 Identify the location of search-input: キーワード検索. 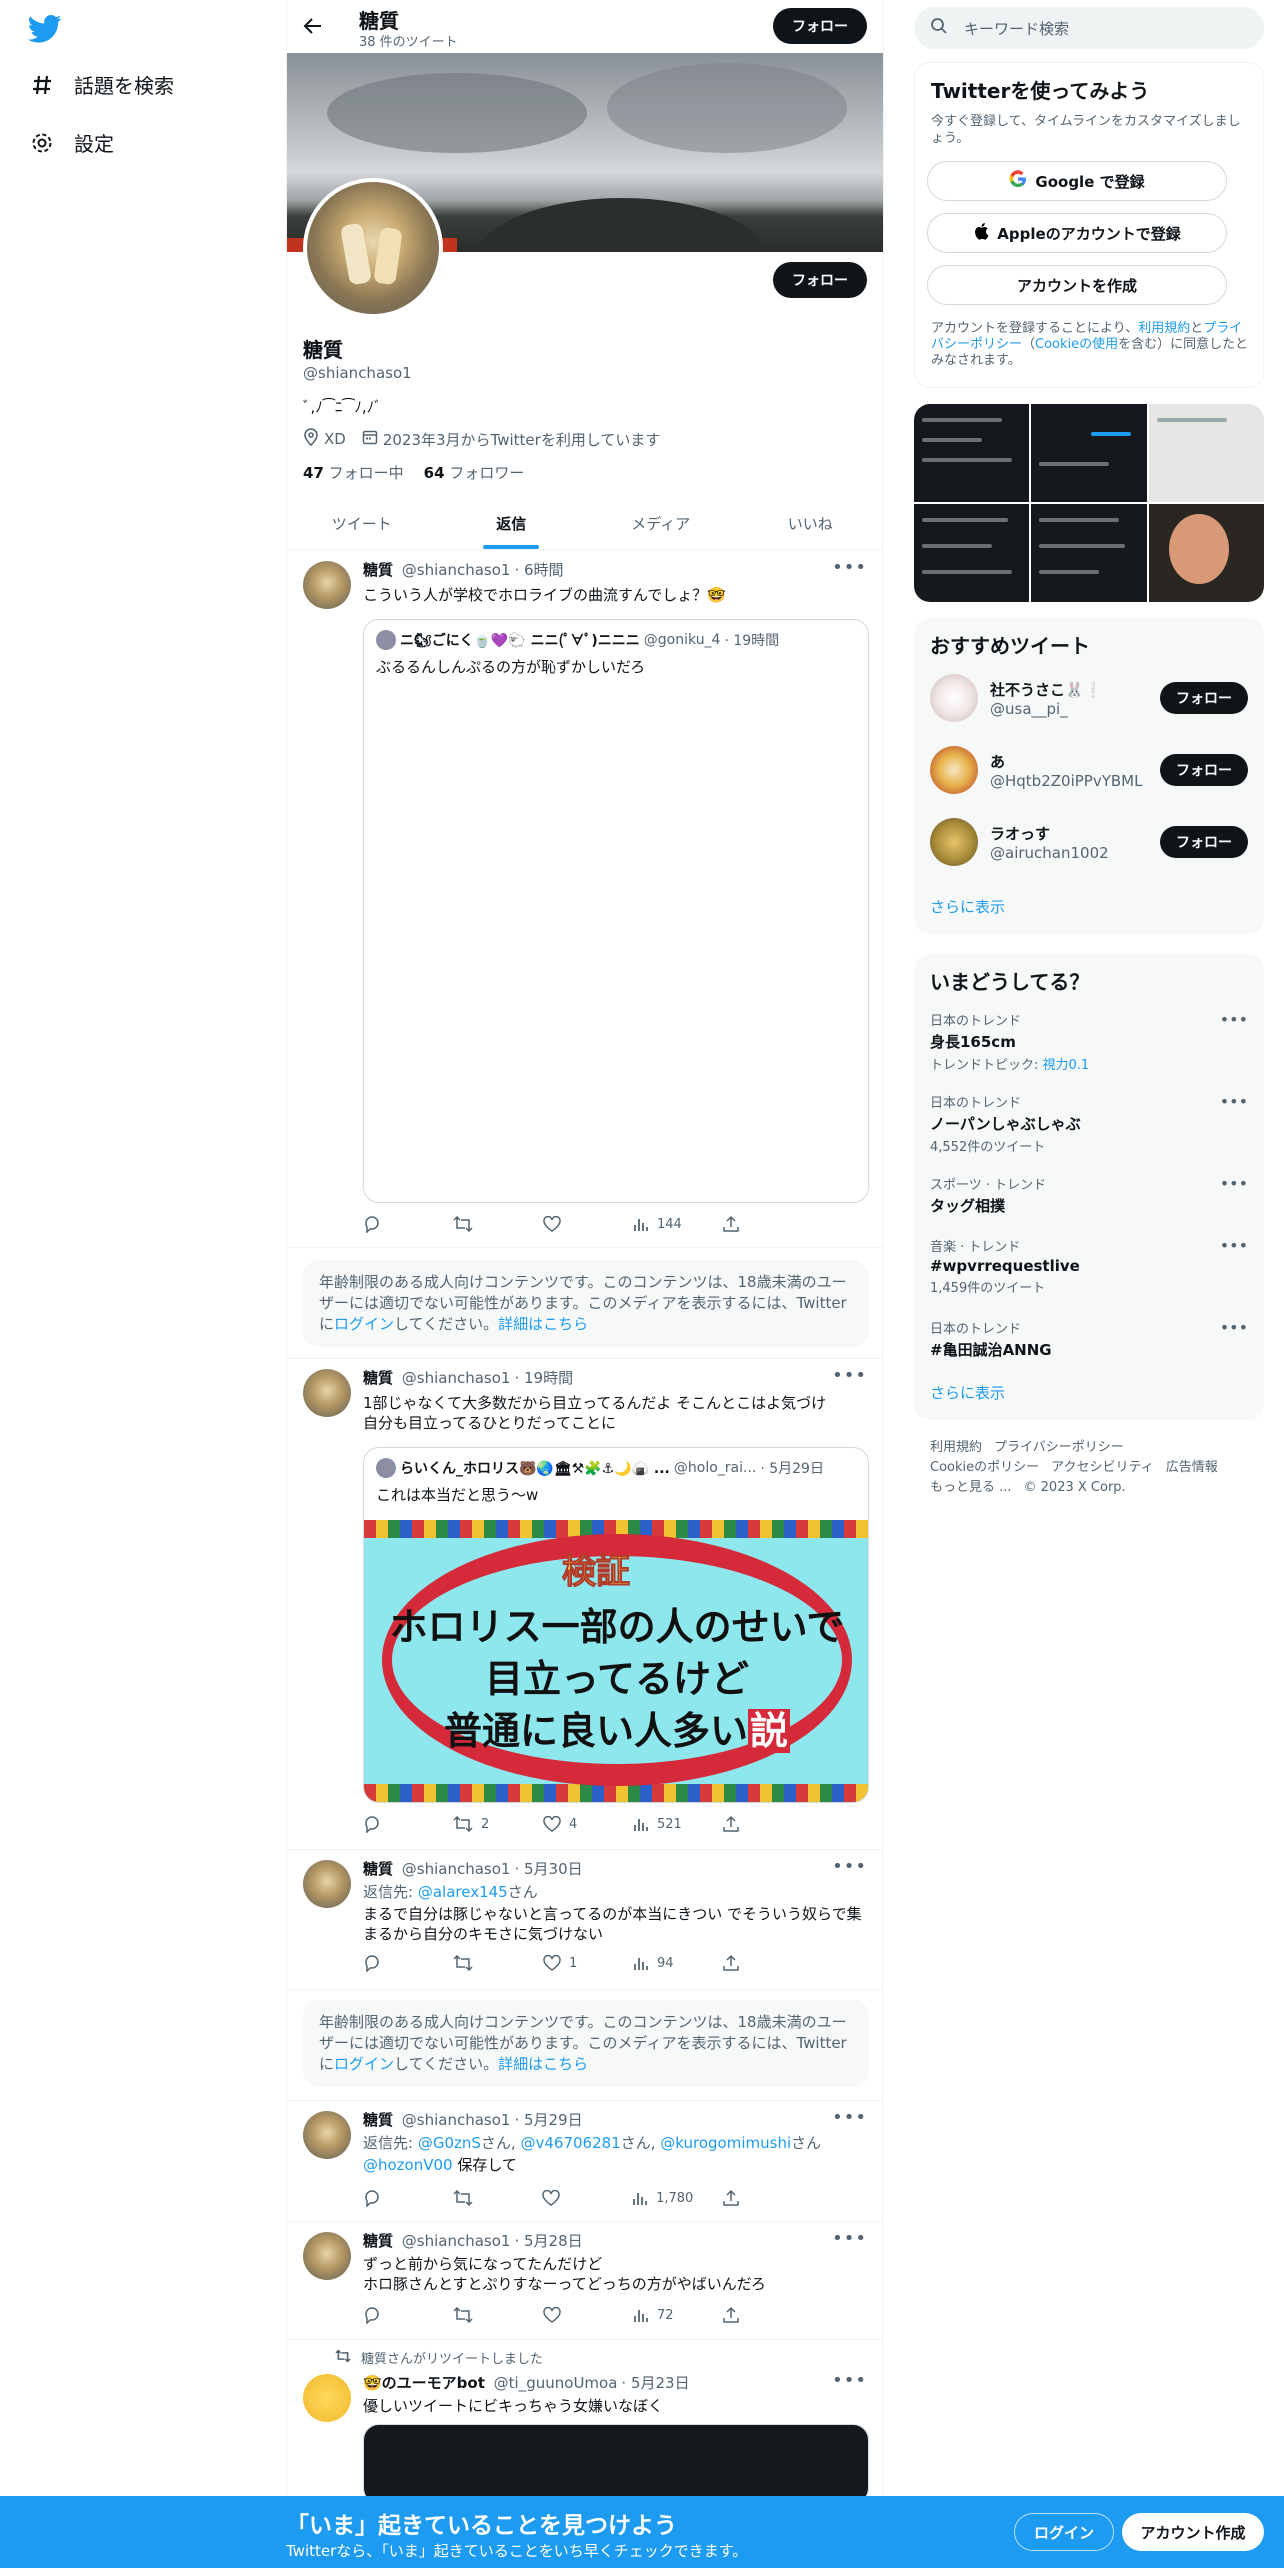
(1089, 28).